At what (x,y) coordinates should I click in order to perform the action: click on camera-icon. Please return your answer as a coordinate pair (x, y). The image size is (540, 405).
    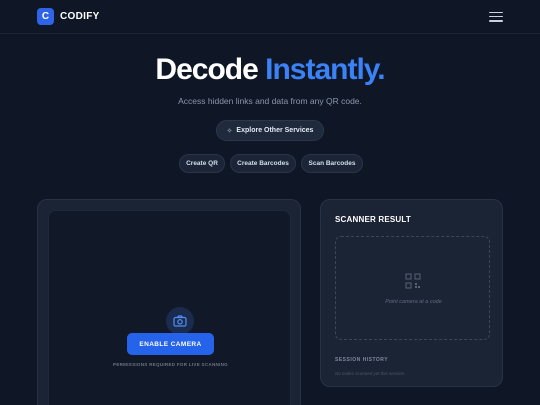
    Looking at the image, I should click on (180, 321).